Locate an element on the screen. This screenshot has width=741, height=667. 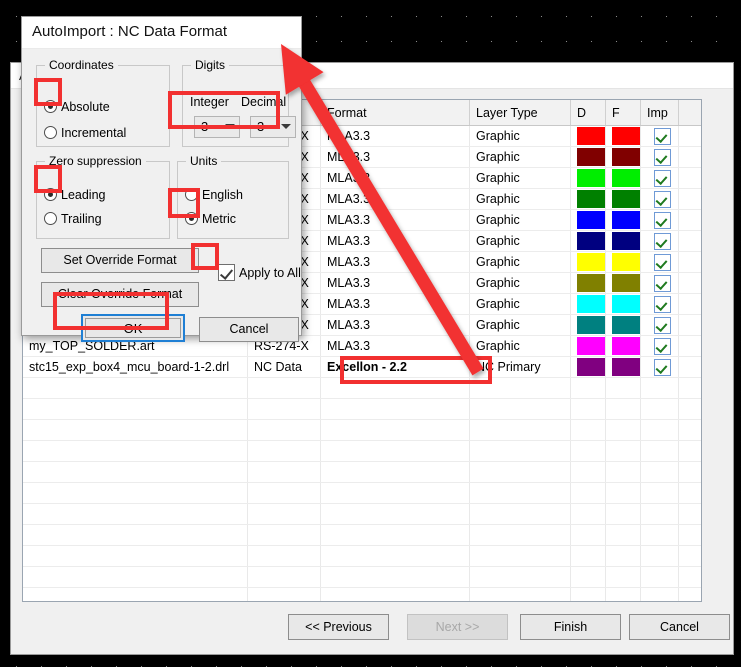
column-header-format: Format is located at coordinates (395, 113).